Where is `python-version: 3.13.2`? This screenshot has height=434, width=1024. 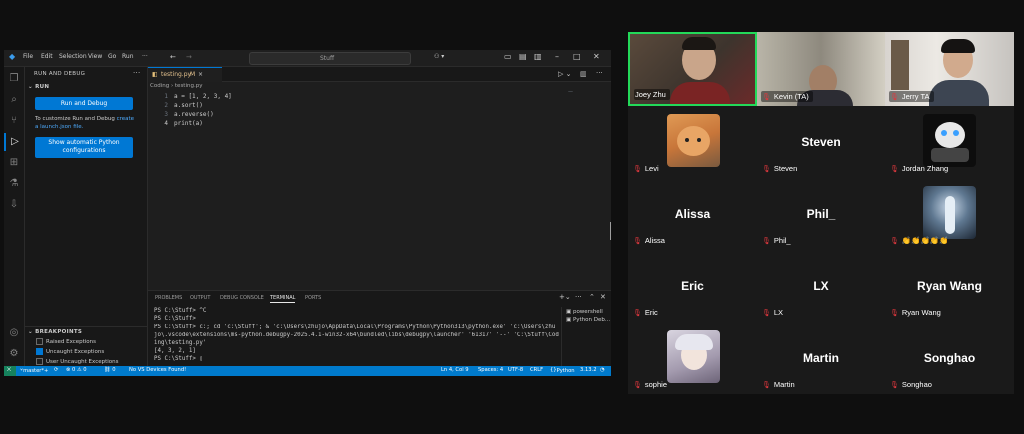 python-version: 3.13.2 is located at coordinates (588, 370).